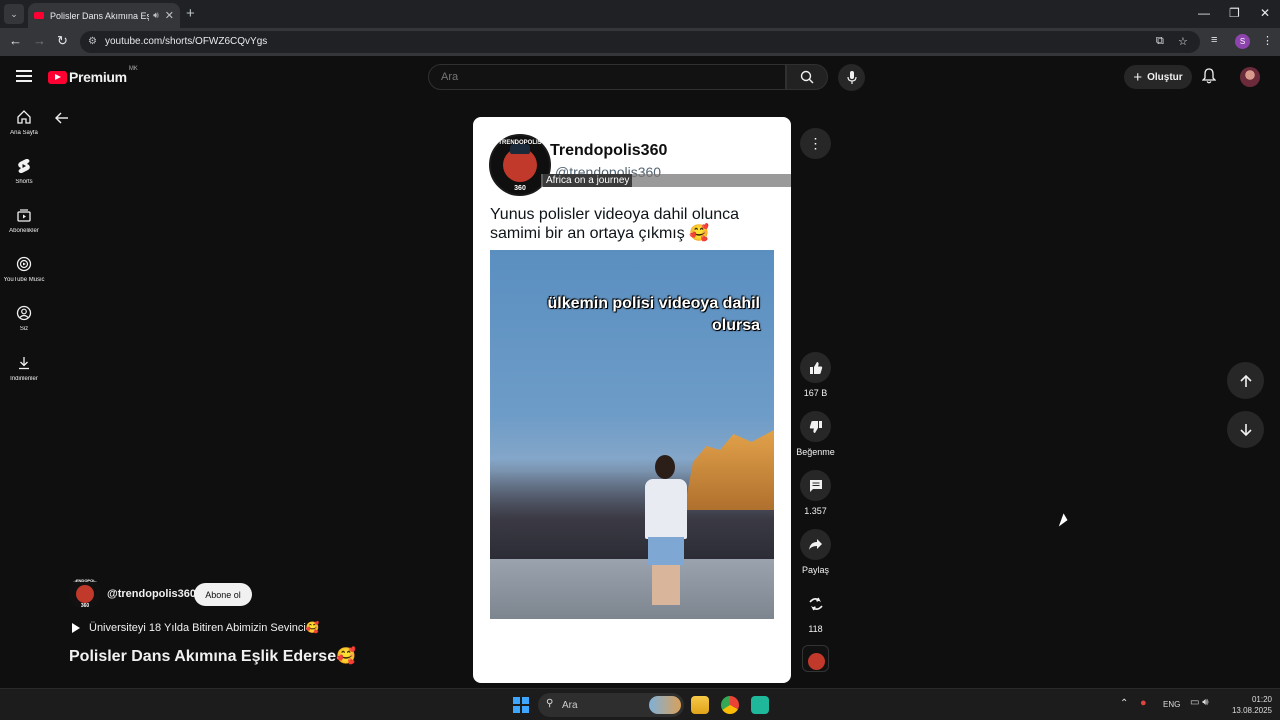 Image resolution: width=1280 pixels, height=720 pixels. I want to click on language-indicator: ENG, so click(1171, 704).